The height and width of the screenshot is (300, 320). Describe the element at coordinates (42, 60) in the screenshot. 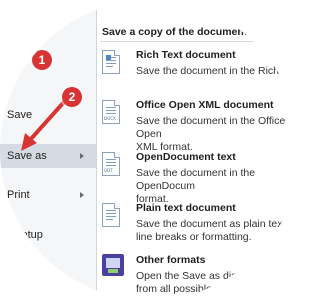

I see `annotation-badge-1: 1` at that location.